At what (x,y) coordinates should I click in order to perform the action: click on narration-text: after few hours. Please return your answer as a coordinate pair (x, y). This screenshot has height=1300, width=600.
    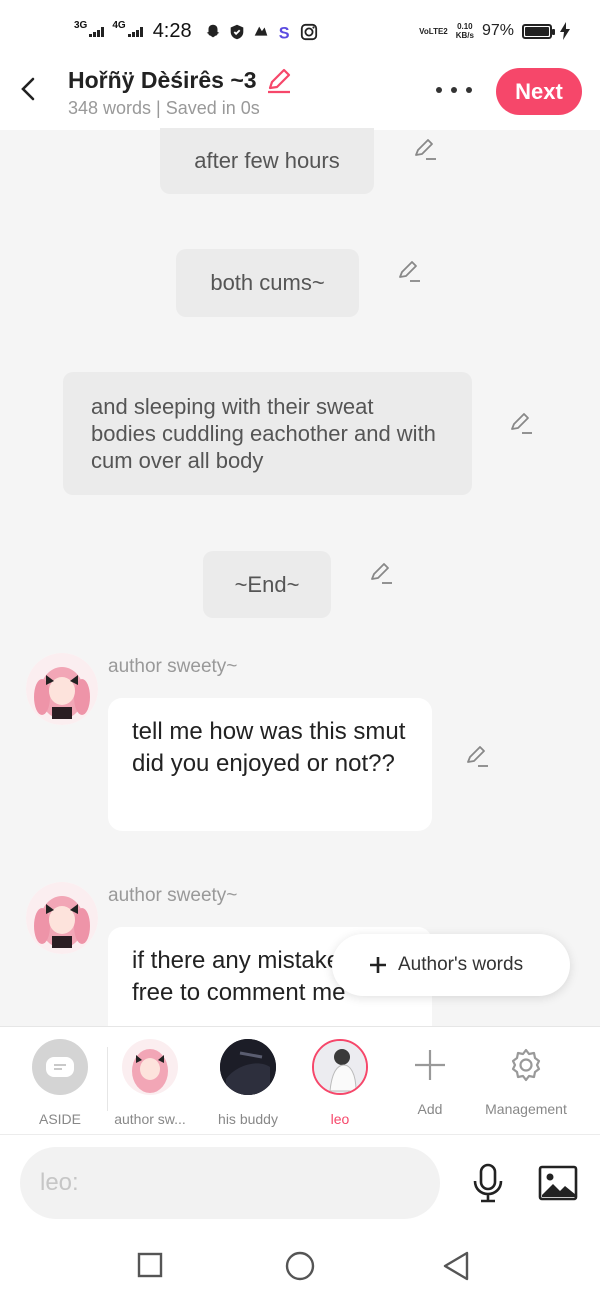
    Looking at the image, I should click on (267, 160).